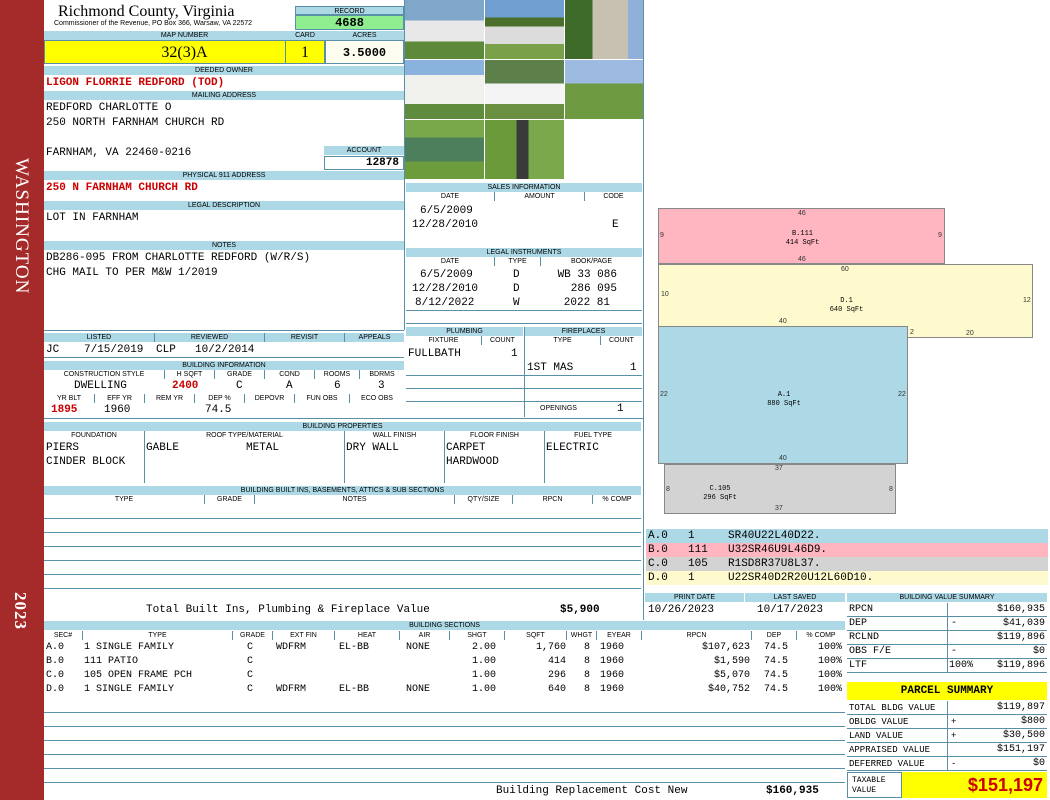  What do you see at coordinates (947, 638) in the screenshot?
I see `value-summary-row: RCLND $119,896` at bounding box center [947, 638].